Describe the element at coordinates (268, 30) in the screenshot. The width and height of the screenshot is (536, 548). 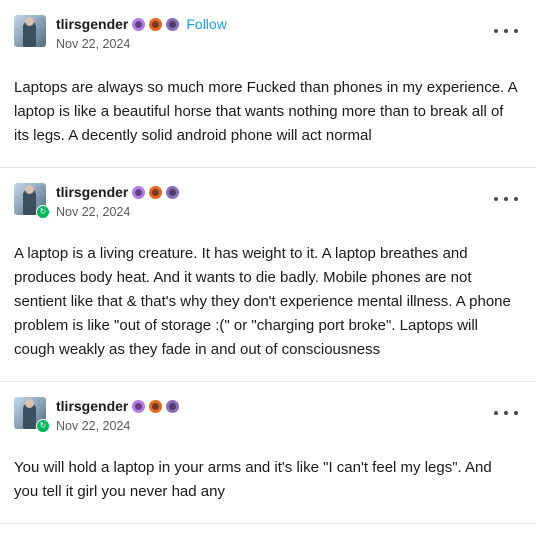
I see `post-header: tlirsgender Follow Nov 22, 2024` at that location.